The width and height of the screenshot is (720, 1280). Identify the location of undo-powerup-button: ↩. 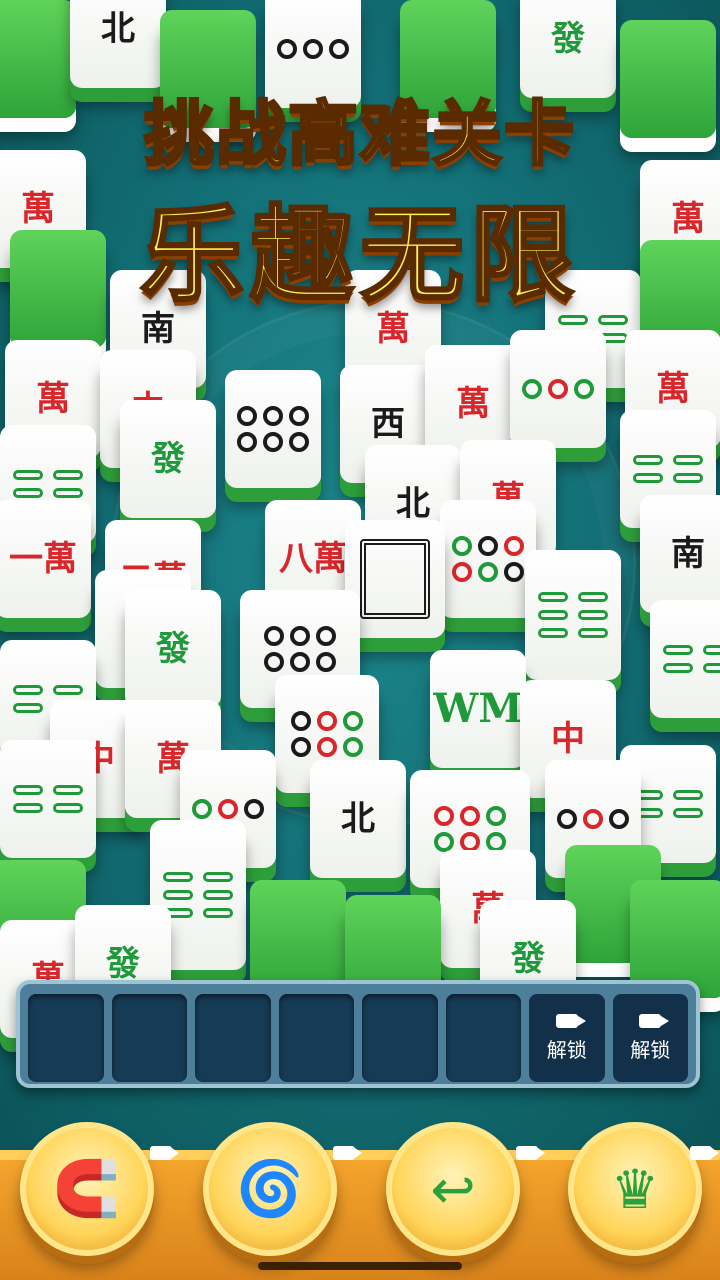
(453, 1189).